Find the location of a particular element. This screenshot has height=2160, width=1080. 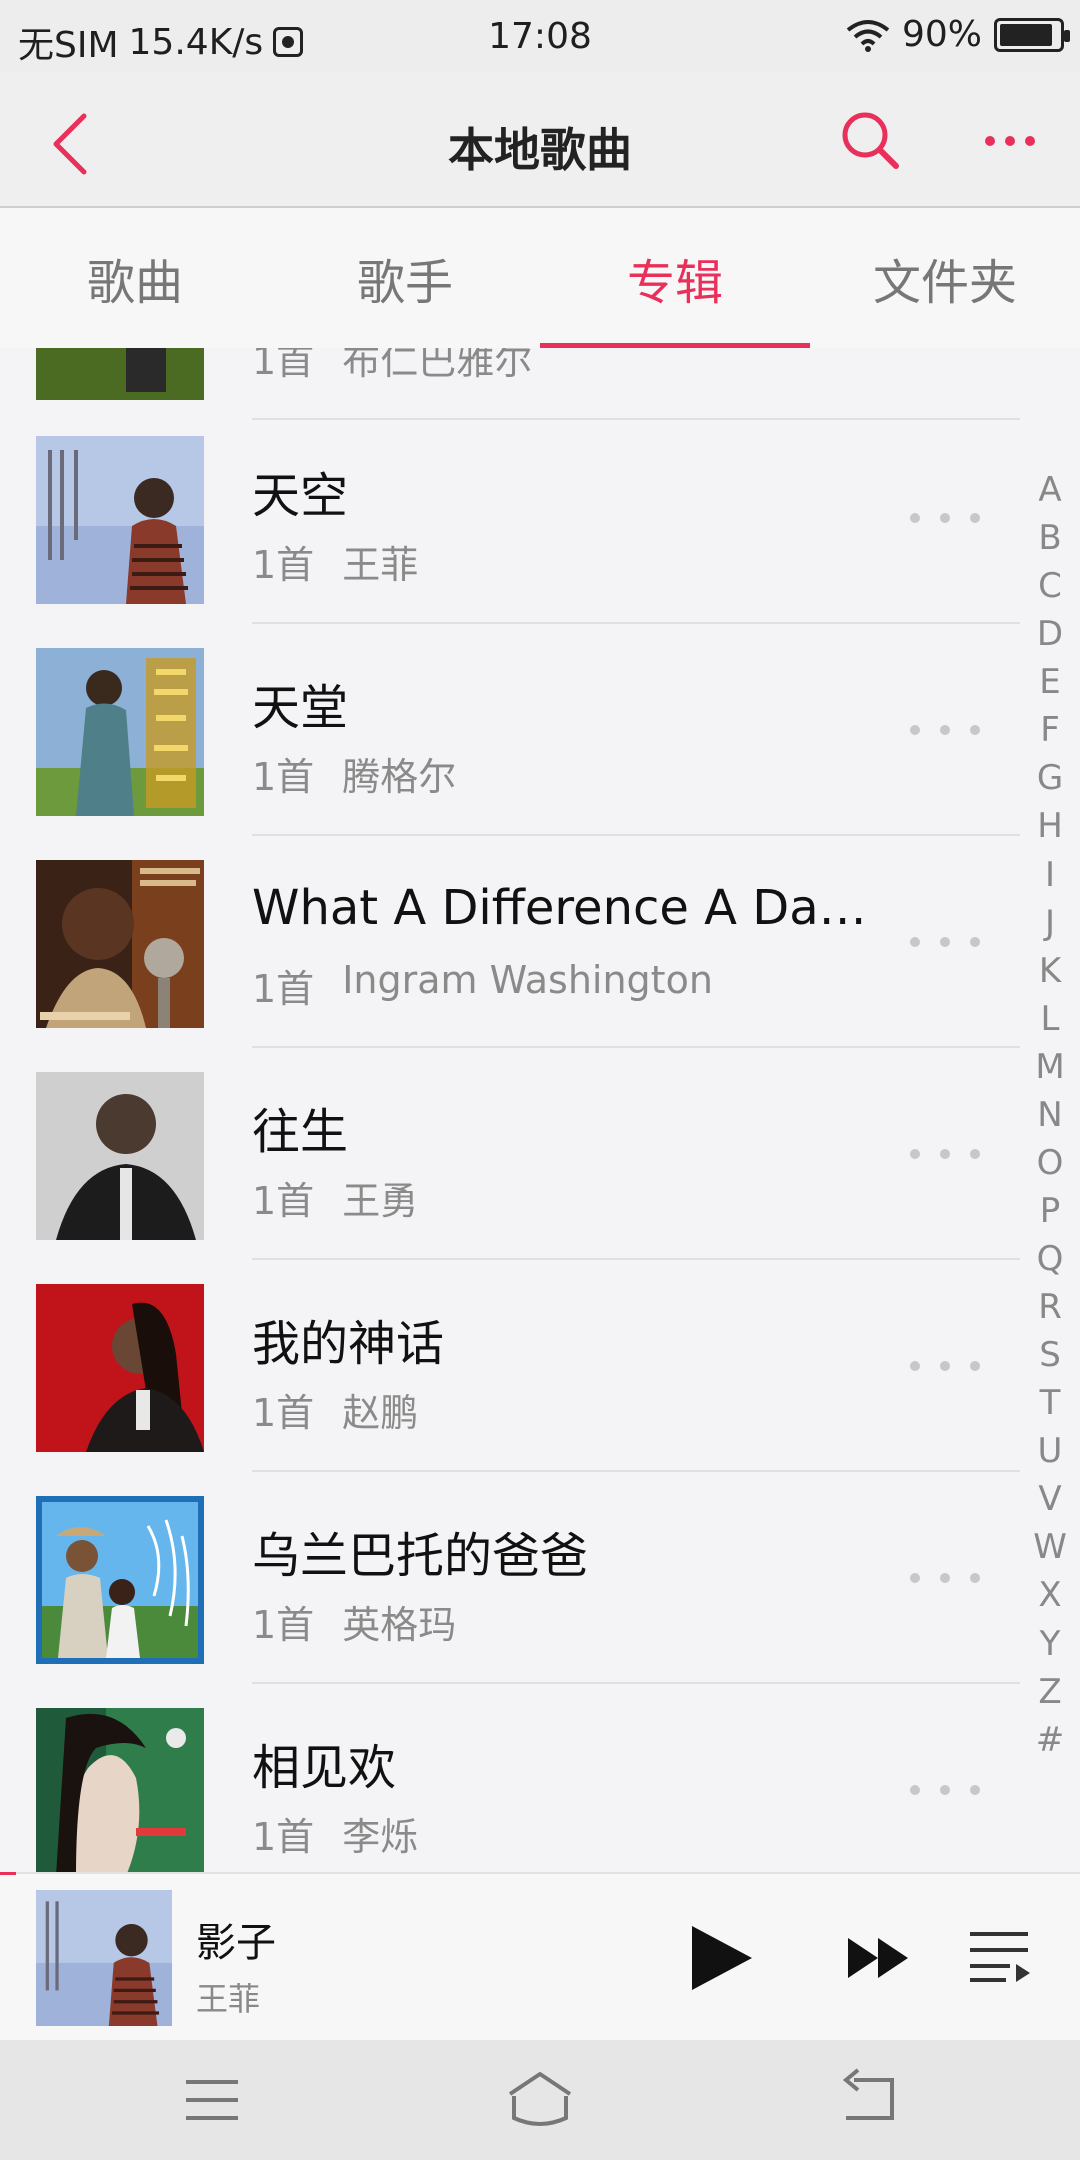

tab-songs: 歌曲 is located at coordinates (135, 278).